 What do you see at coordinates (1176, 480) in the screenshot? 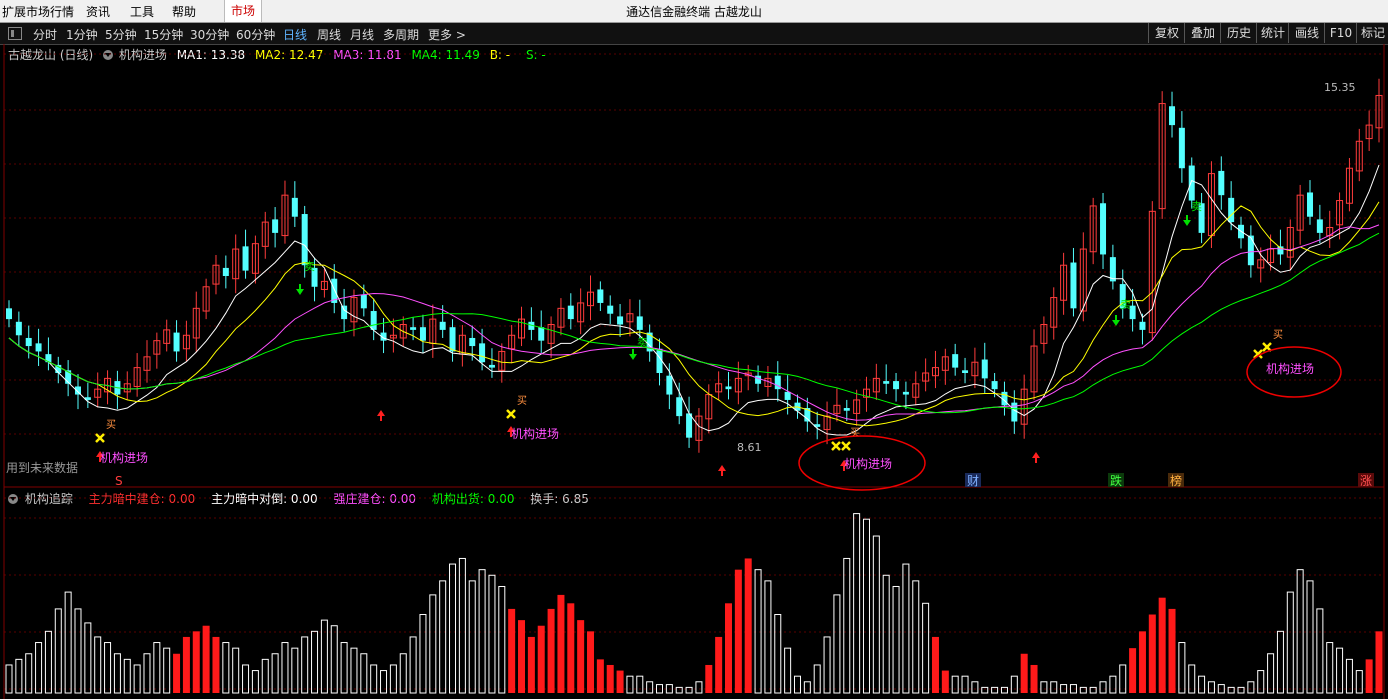
I see `event-tag-rank: 榜` at bounding box center [1176, 480].